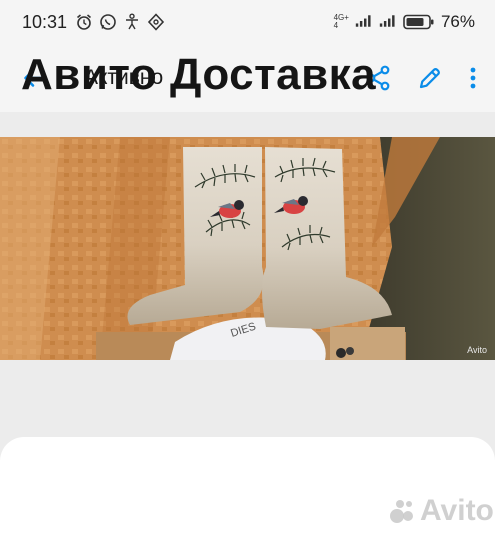  Describe the element at coordinates (467, 21) in the screenshot. I see `battery-level-unit: %` at that location.